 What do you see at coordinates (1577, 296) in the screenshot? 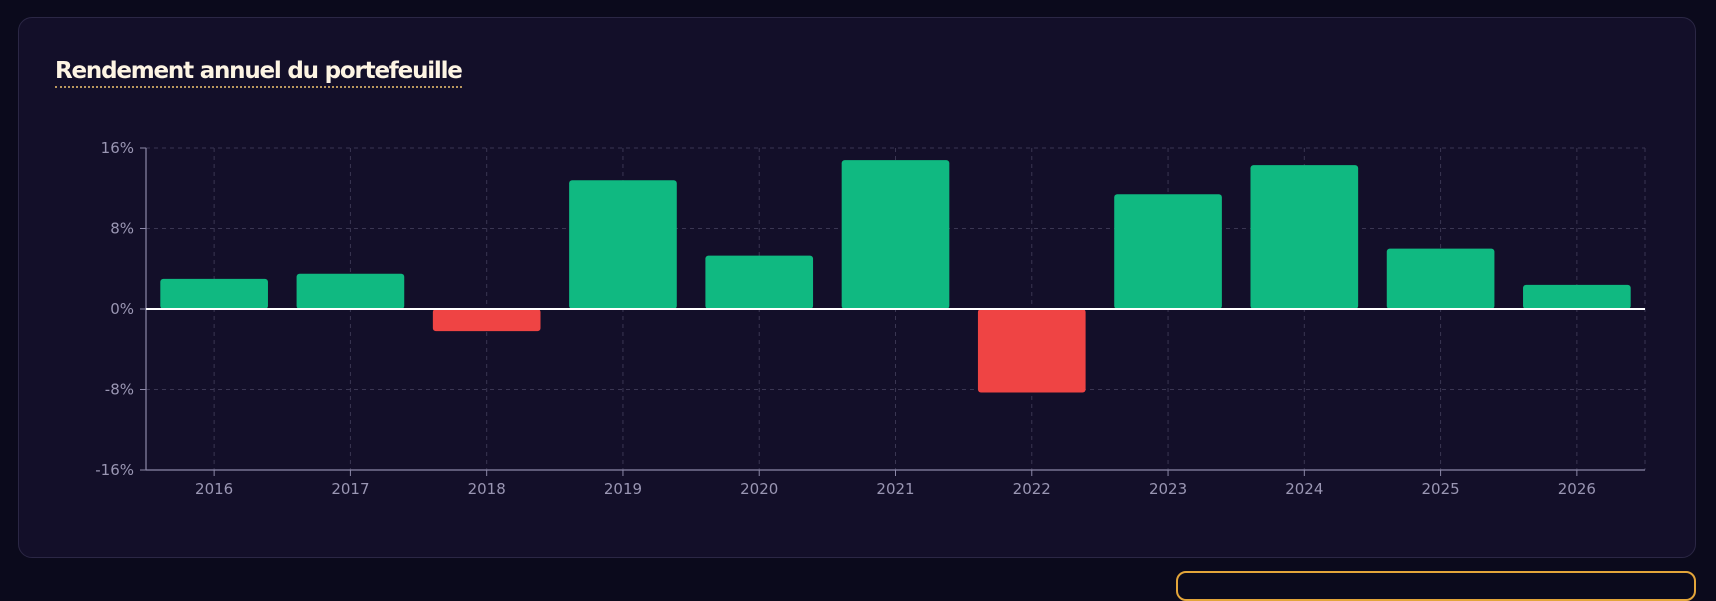
I see `bar-2026` at bounding box center [1577, 296].